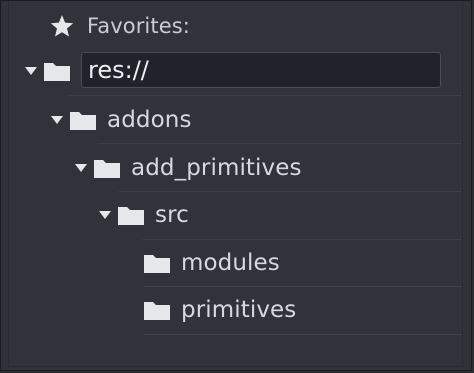 The width and height of the screenshot is (474, 373). Describe the element at coordinates (149, 119) in the screenshot. I see `tree-item-label: addons` at that location.